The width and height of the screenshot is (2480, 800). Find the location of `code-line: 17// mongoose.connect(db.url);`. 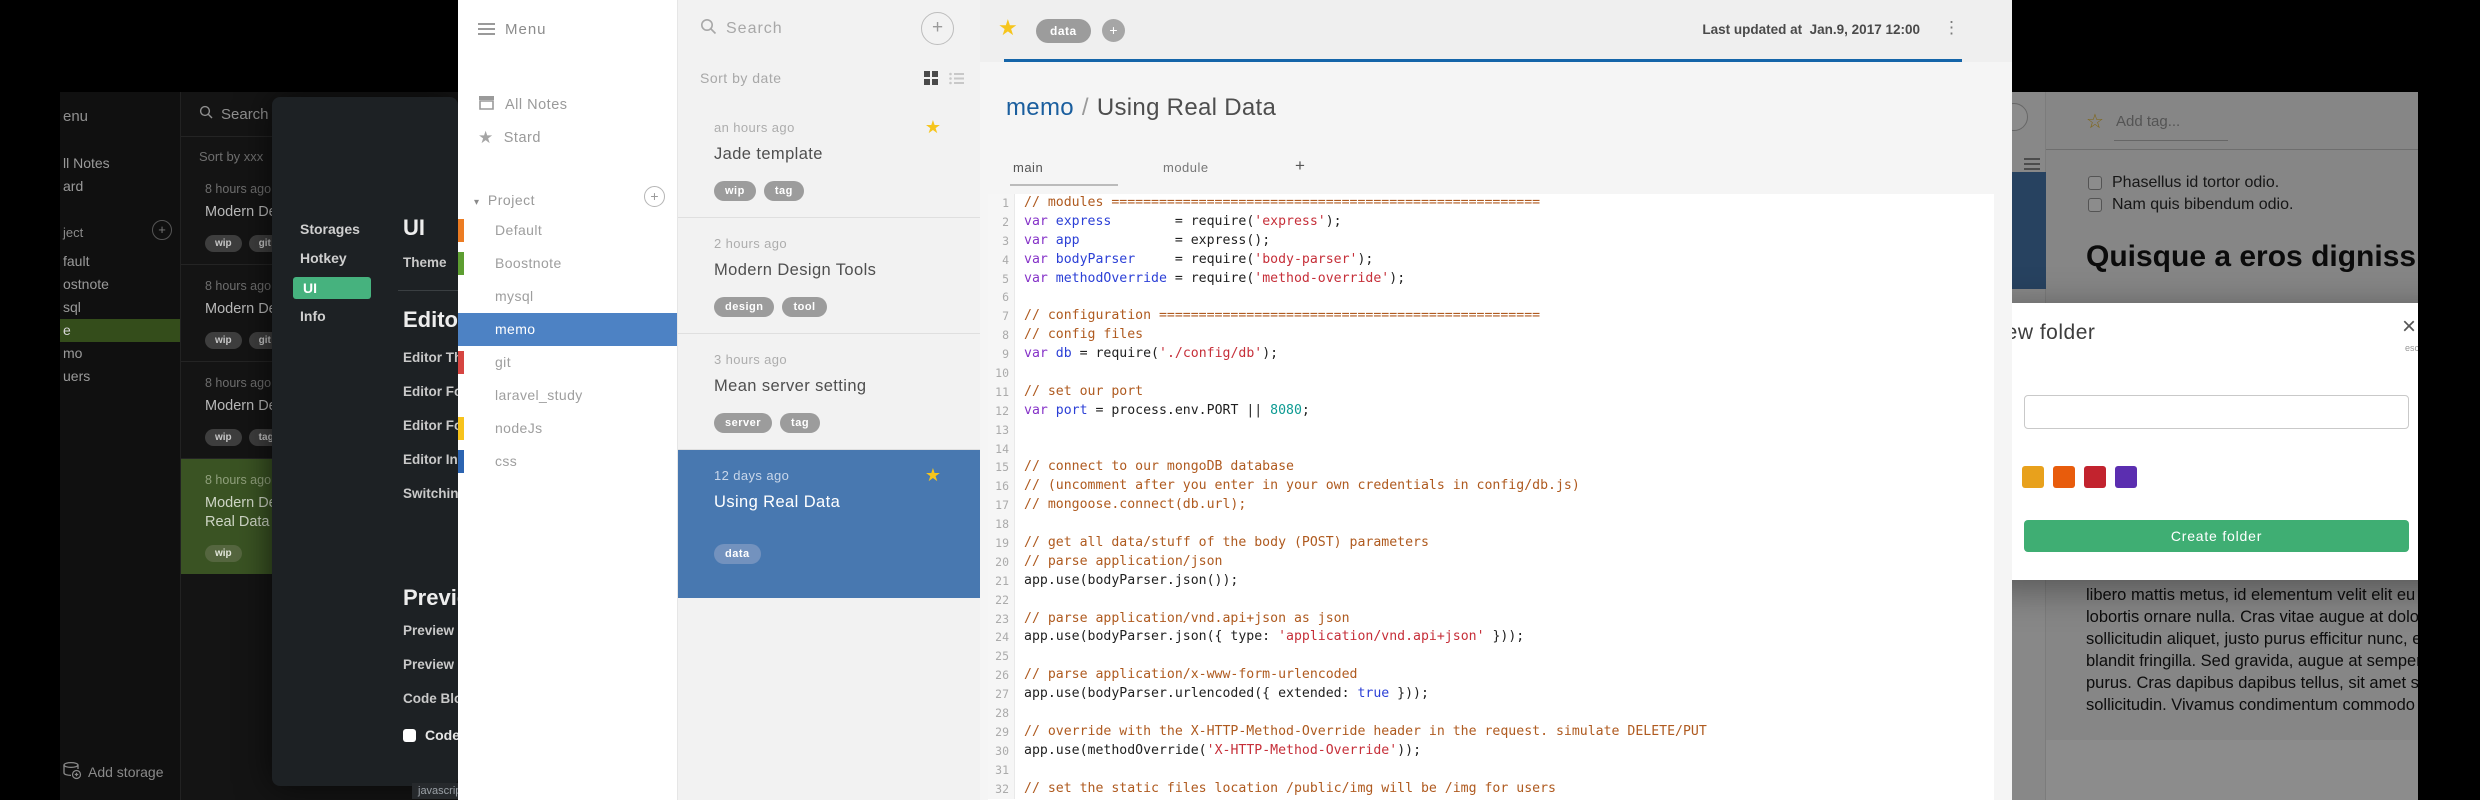

code-line: 17// mongoose.connect(db.url); is located at coordinates (1491, 506).